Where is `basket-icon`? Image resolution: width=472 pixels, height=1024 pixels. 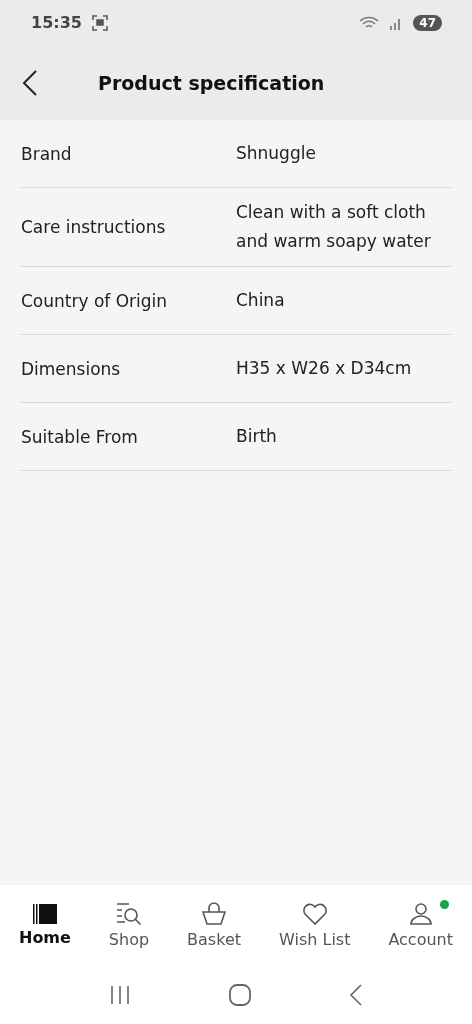 basket-icon is located at coordinates (214, 913).